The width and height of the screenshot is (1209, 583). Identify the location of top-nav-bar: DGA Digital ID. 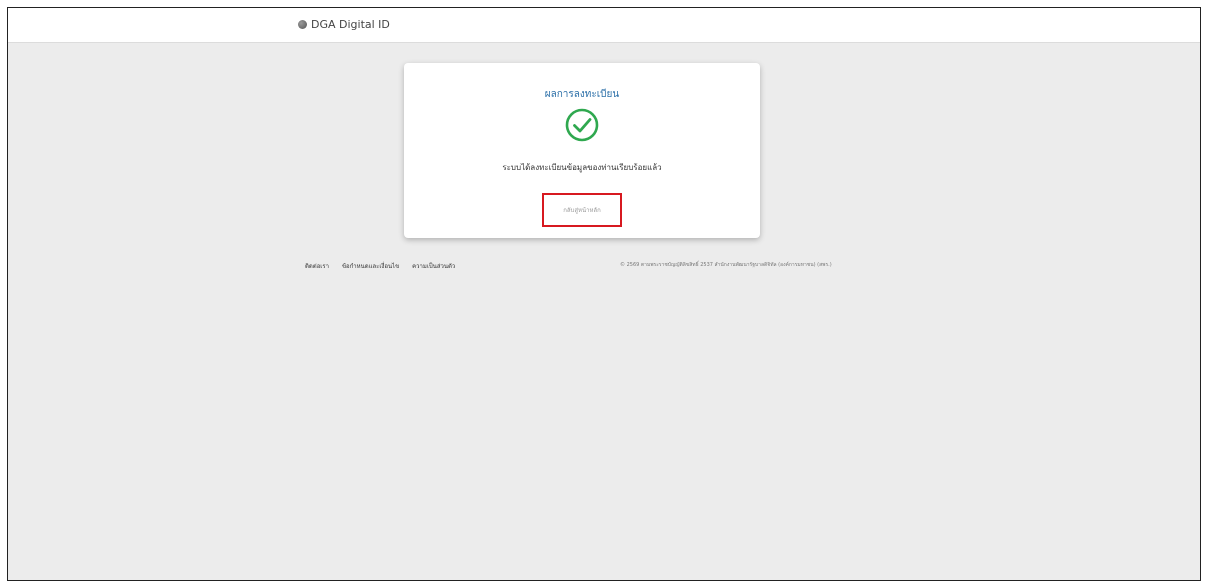
(604, 25).